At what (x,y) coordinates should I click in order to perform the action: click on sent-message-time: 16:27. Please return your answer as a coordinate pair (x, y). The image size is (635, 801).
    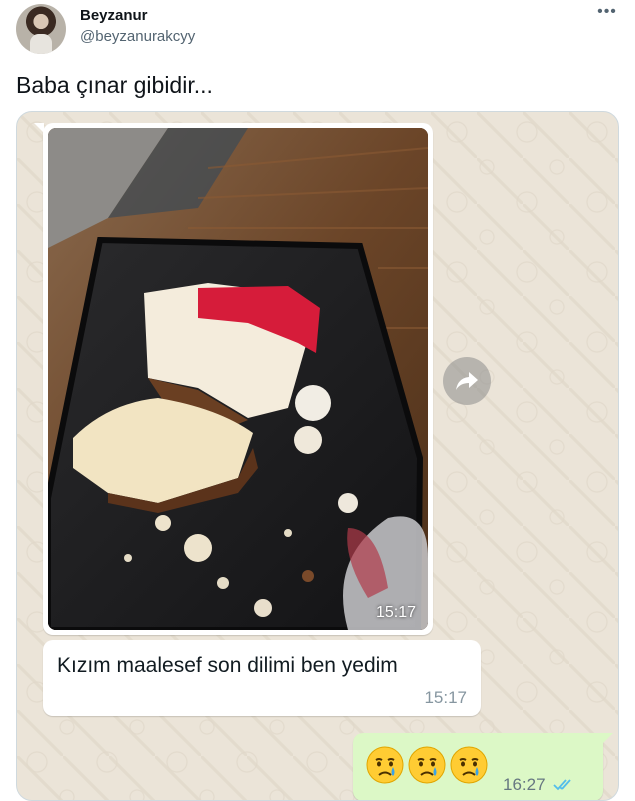
    Looking at the image, I should click on (524, 784).